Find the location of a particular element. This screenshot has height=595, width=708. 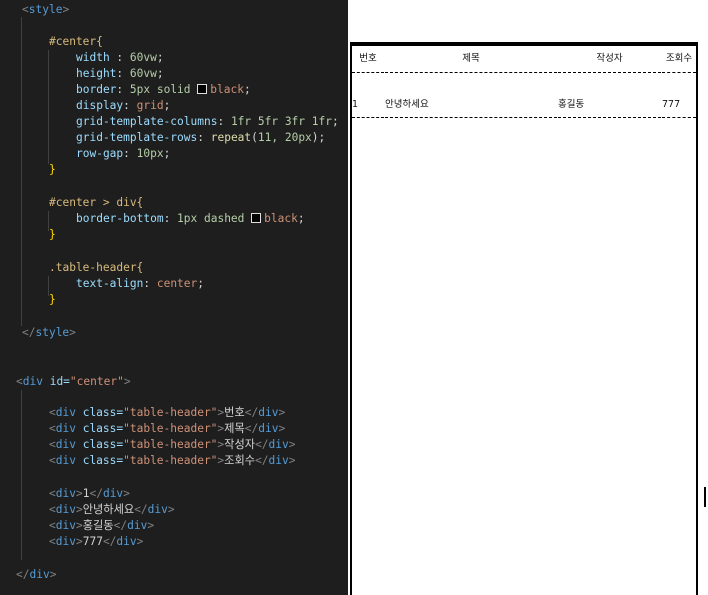

table-header-cell: 제목 is located at coordinates (471, 59).